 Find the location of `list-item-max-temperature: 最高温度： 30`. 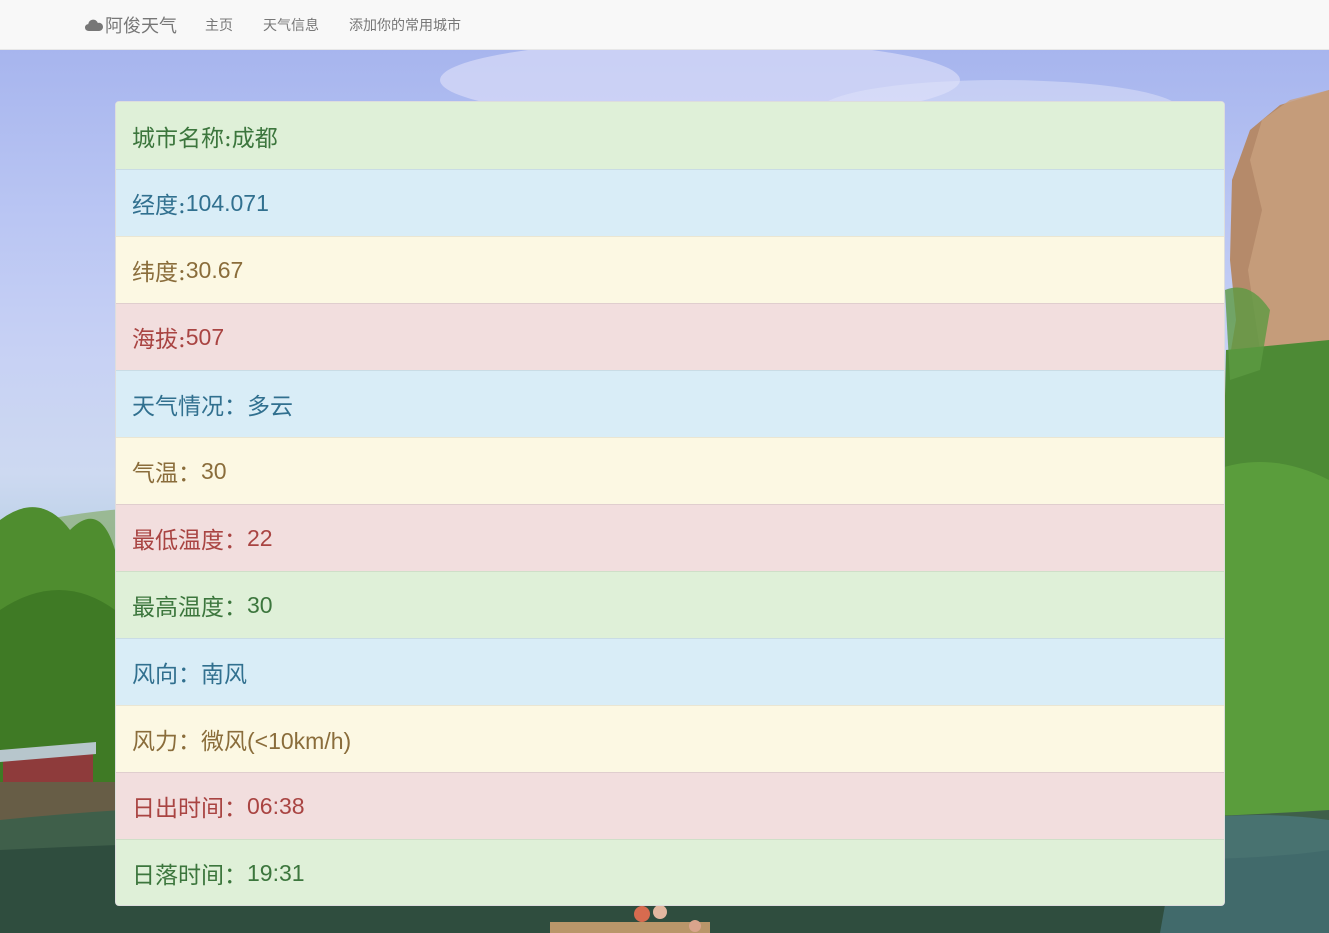

list-item-max-temperature: 最高温度： 30 is located at coordinates (670, 604).